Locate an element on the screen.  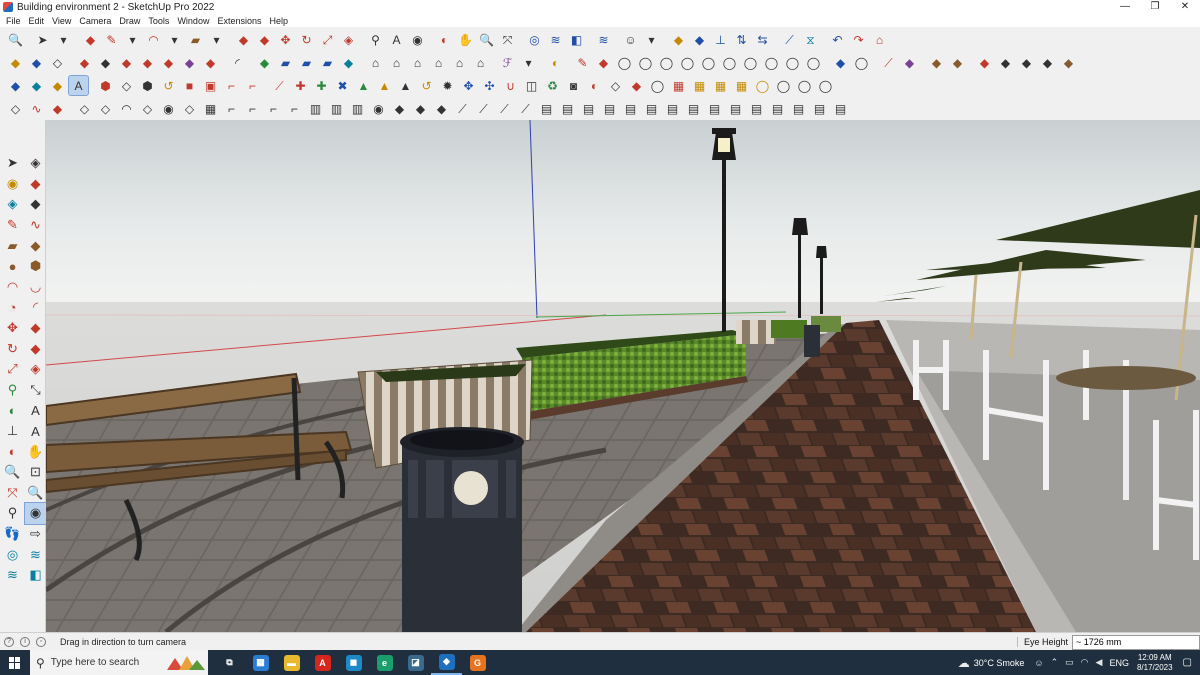
pan-icon: ✋ is located at coordinates (465, 39).